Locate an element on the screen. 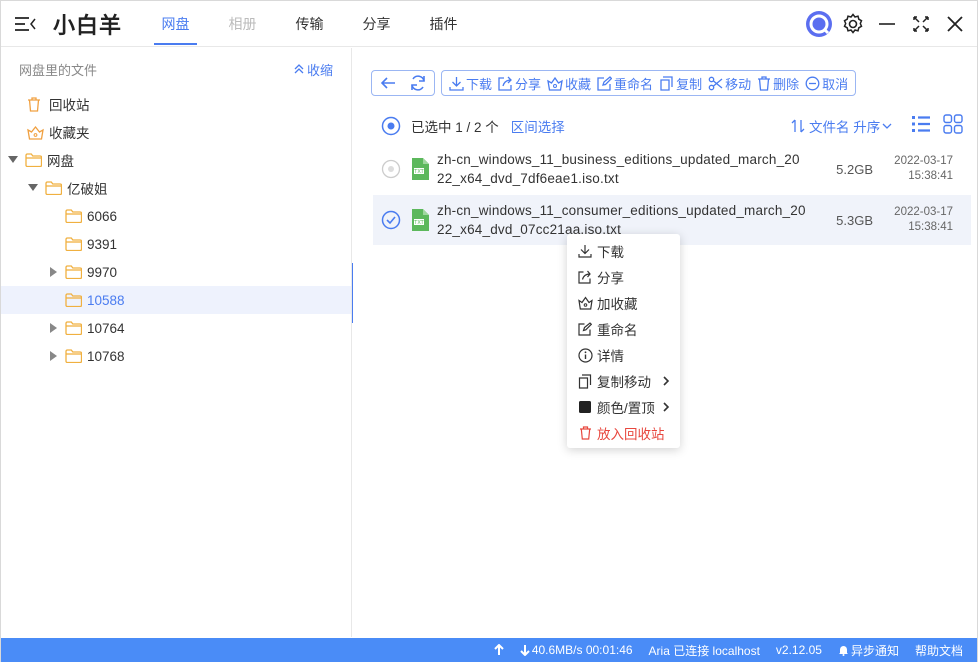 This screenshot has height=662, width=978. rename-button: 重命名 is located at coordinates (625, 83).